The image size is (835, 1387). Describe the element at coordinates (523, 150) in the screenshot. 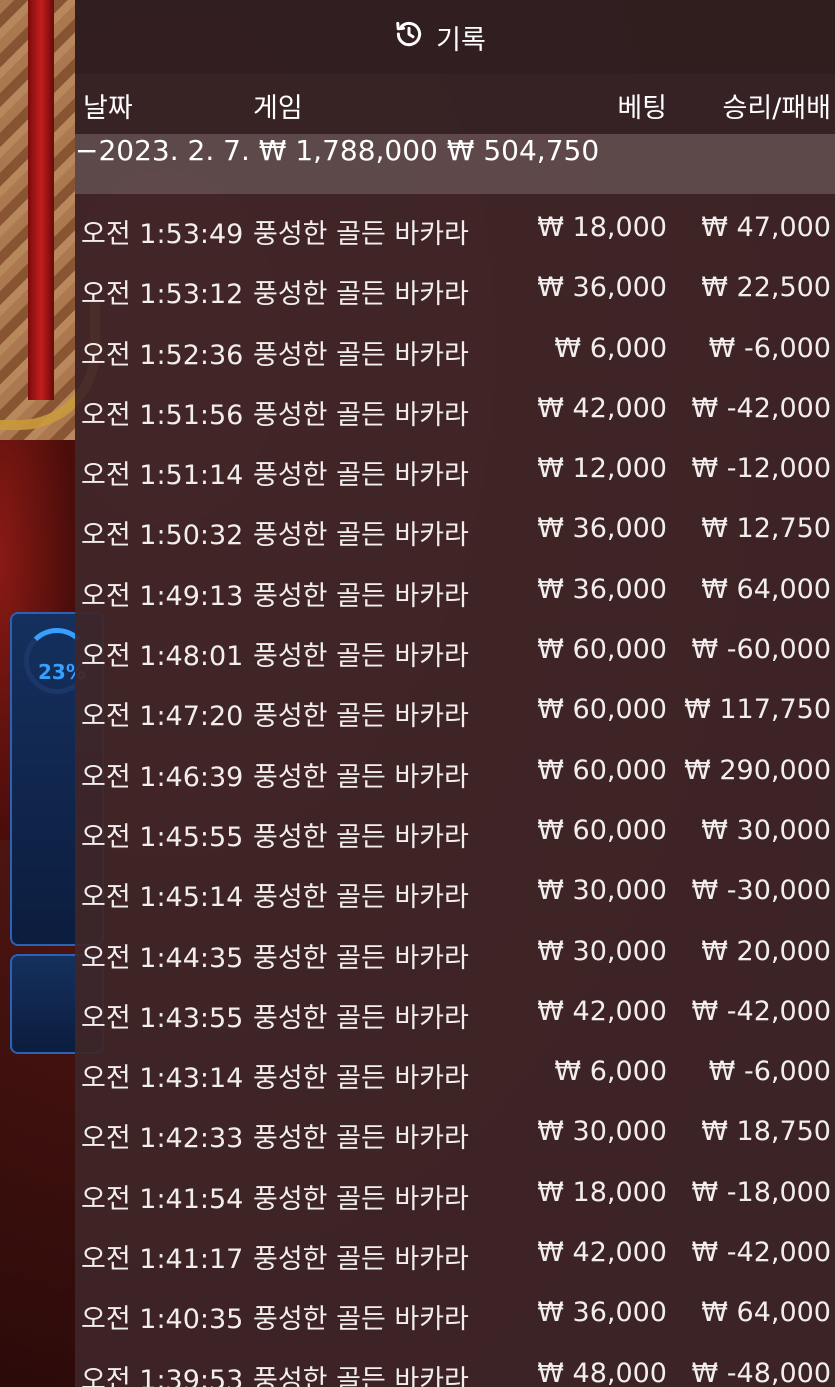

I see `day-summary-total-result: ₩ 504,750` at that location.